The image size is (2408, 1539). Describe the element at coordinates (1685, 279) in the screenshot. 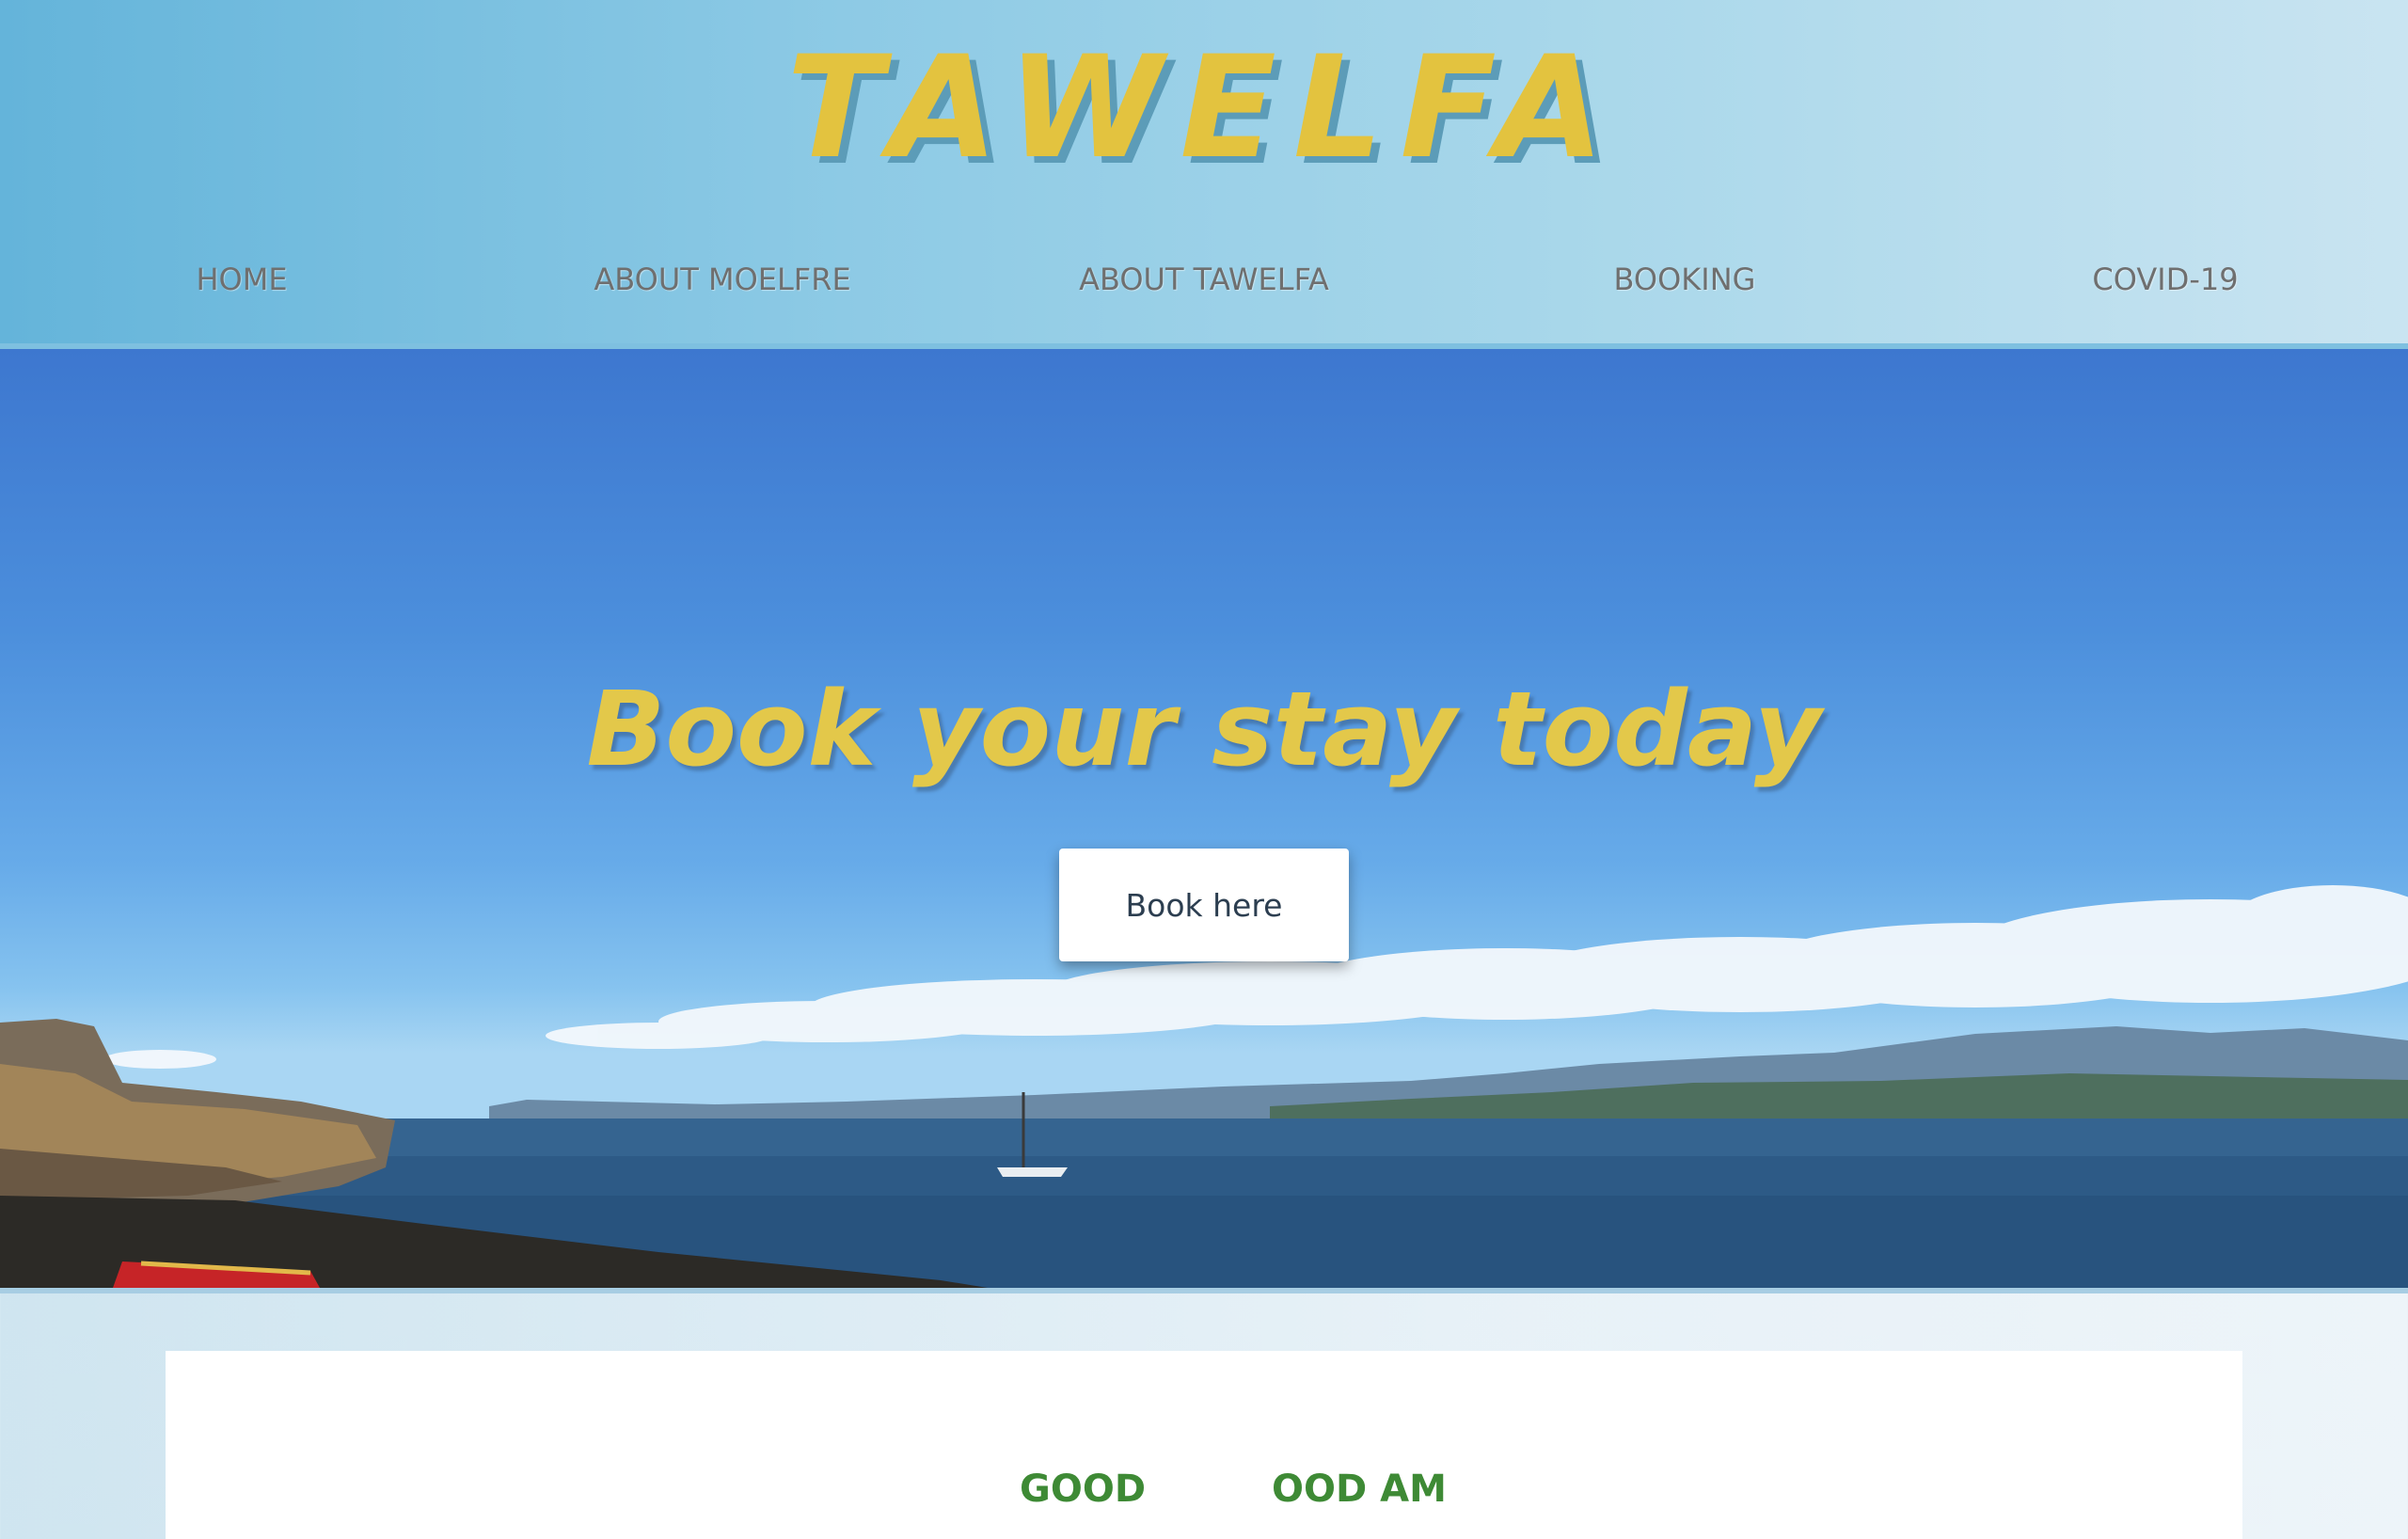

I see `nav-item-booking: BOOKING` at that location.